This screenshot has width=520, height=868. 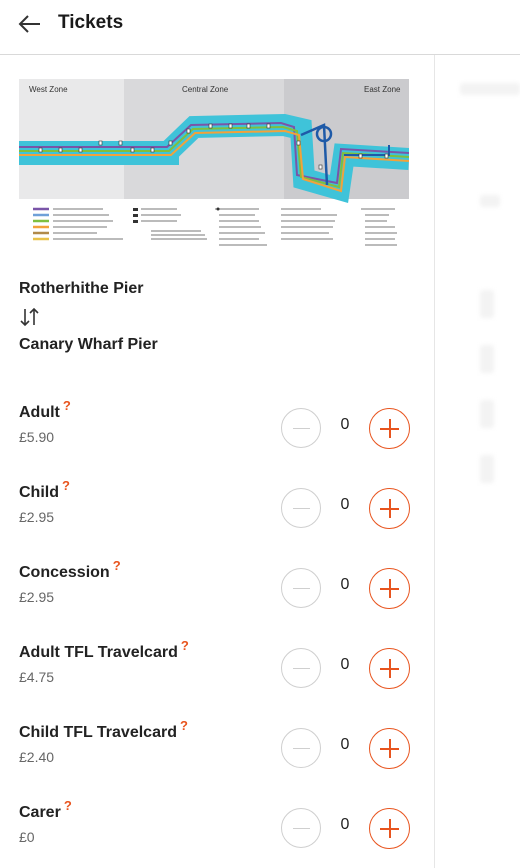 What do you see at coordinates (48, 89) in the screenshot?
I see `map-zone-label: West Zone` at bounding box center [48, 89].